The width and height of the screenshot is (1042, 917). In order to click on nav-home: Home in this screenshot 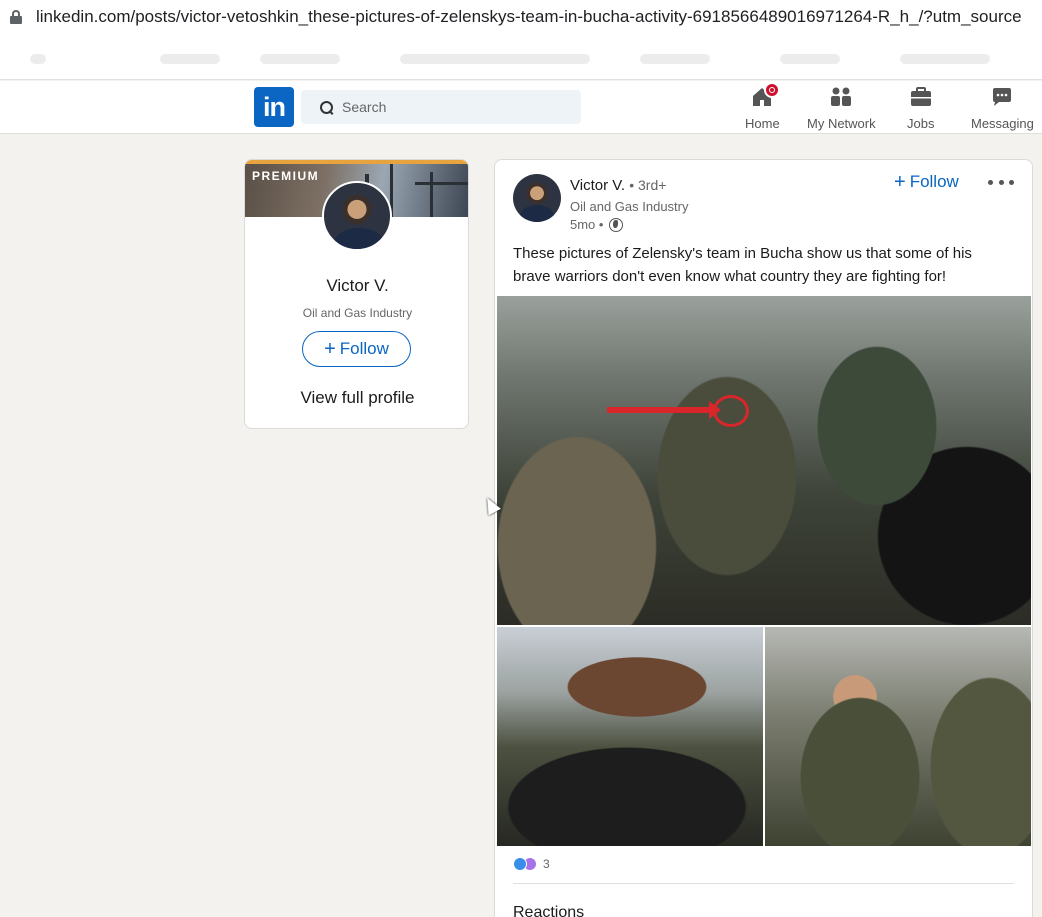, I will do `click(763, 106)`.